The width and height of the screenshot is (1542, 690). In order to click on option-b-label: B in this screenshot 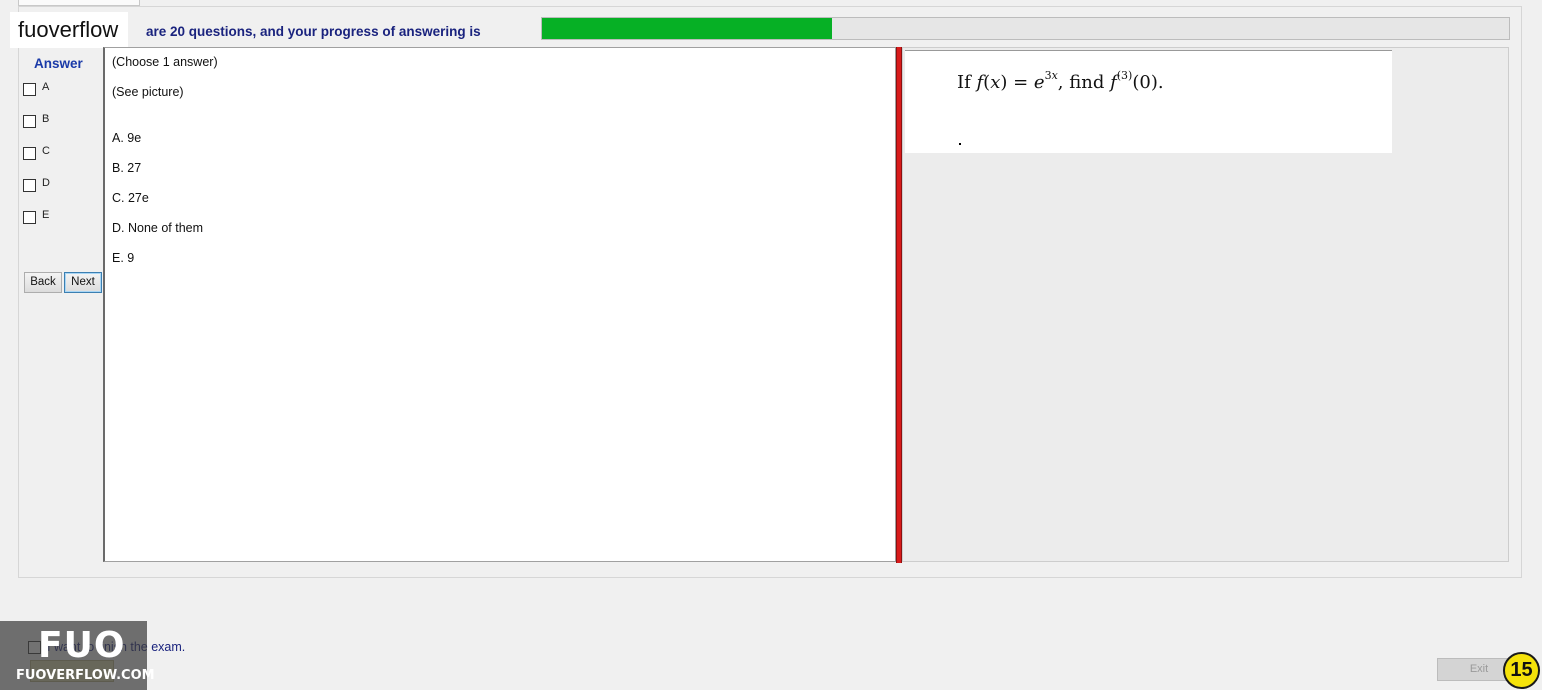, I will do `click(46, 118)`.